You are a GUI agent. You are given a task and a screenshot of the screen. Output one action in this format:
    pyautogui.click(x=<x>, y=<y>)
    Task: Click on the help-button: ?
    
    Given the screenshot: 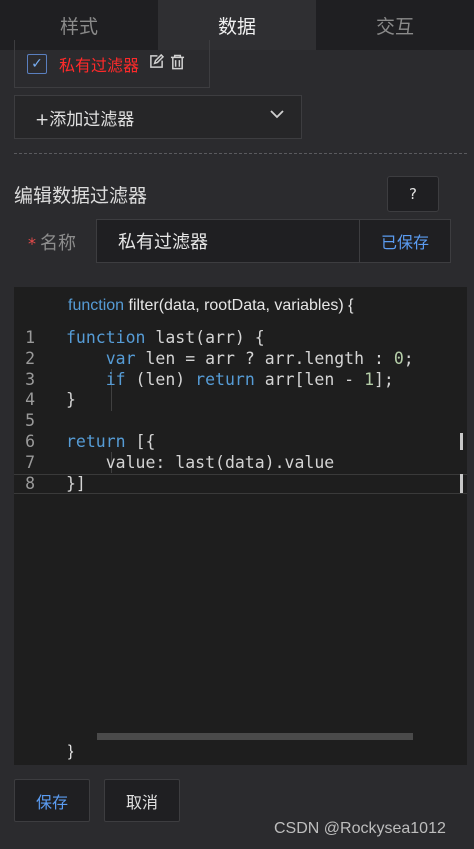 What is the action you would take?
    pyautogui.click(x=413, y=194)
    